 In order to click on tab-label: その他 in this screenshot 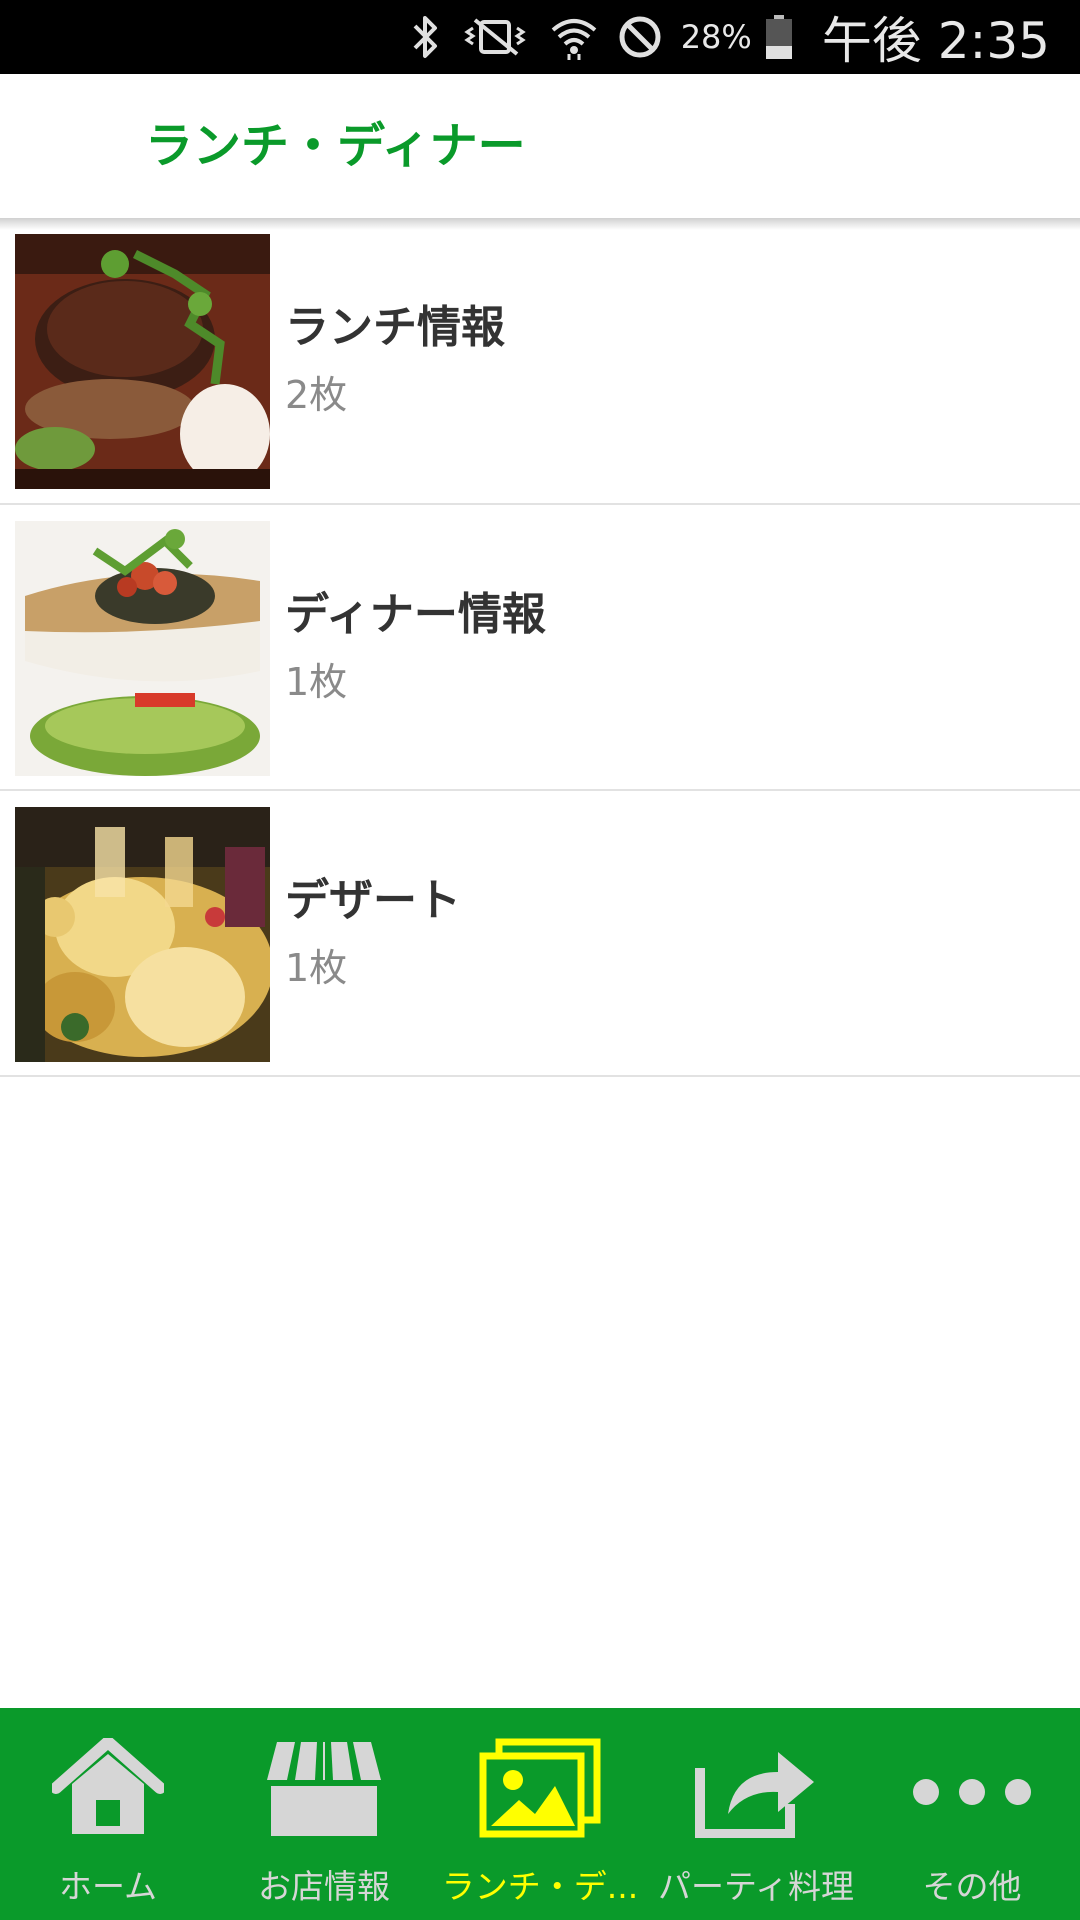, I will do `click(972, 1886)`.